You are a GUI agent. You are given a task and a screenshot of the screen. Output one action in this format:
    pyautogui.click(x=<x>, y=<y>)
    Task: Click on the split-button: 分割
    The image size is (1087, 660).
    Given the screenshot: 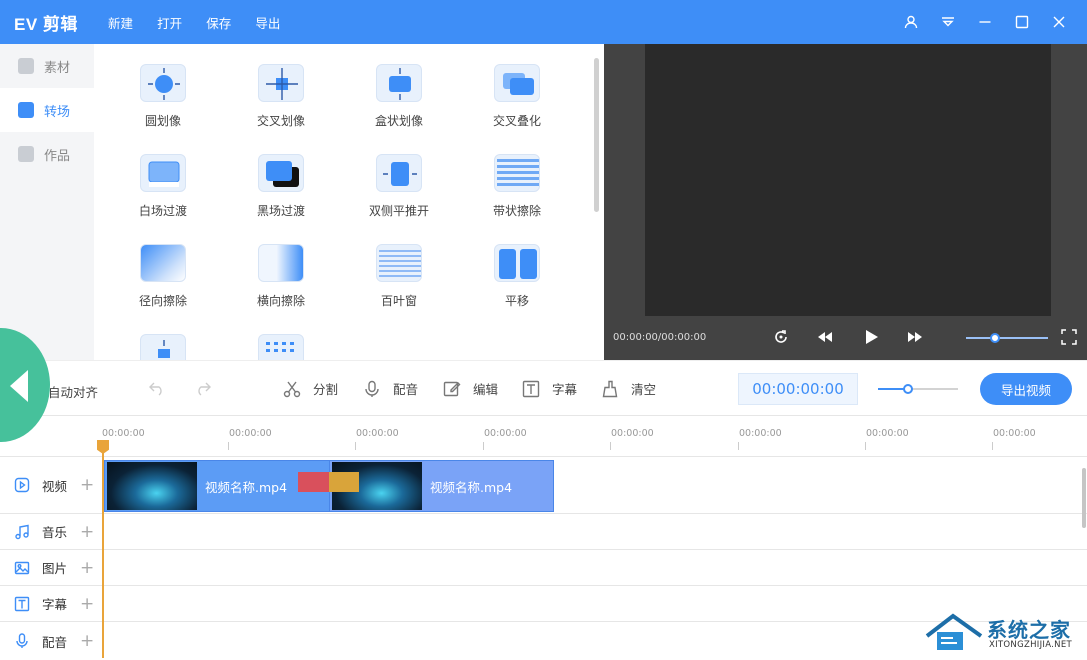 What is the action you would take?
    pyautogui.click(x=310, y=388)
    